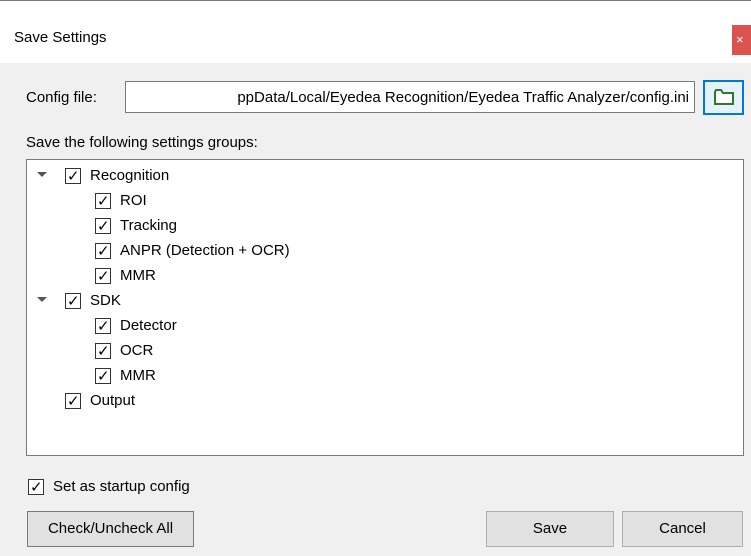 The image size is (751, 556). What do you see at coordinates (682, 529) in the screenshot?
I see `cancel-button: Cancel` at bounding box center [682, 529].